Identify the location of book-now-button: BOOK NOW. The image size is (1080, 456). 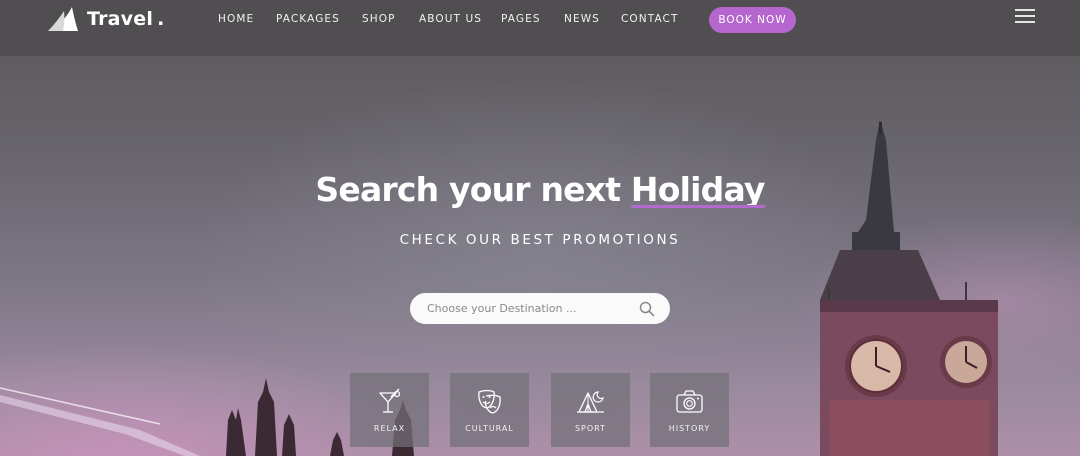
(752, 20).